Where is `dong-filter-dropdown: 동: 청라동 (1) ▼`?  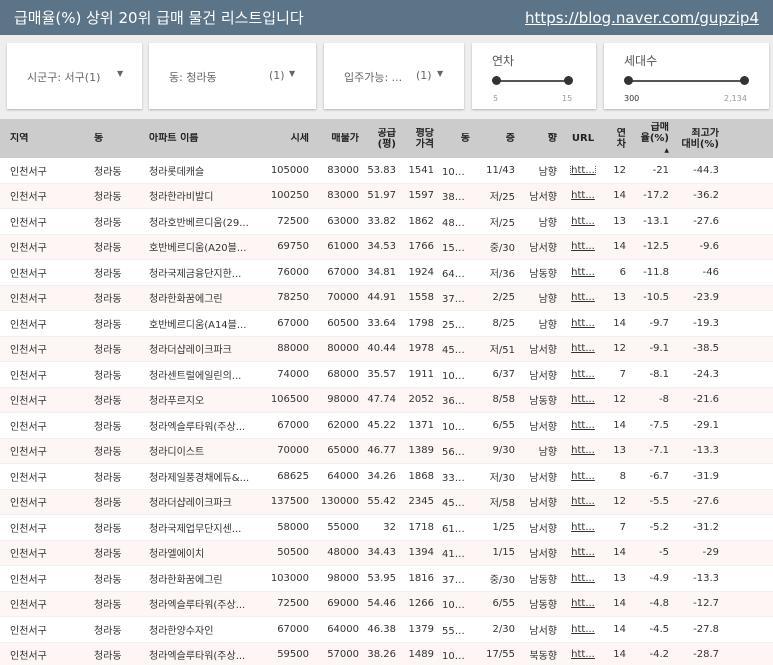 dong-filter-dropdown: 동: 청라동 (1) ▼ is located at coordinates (232, 76).